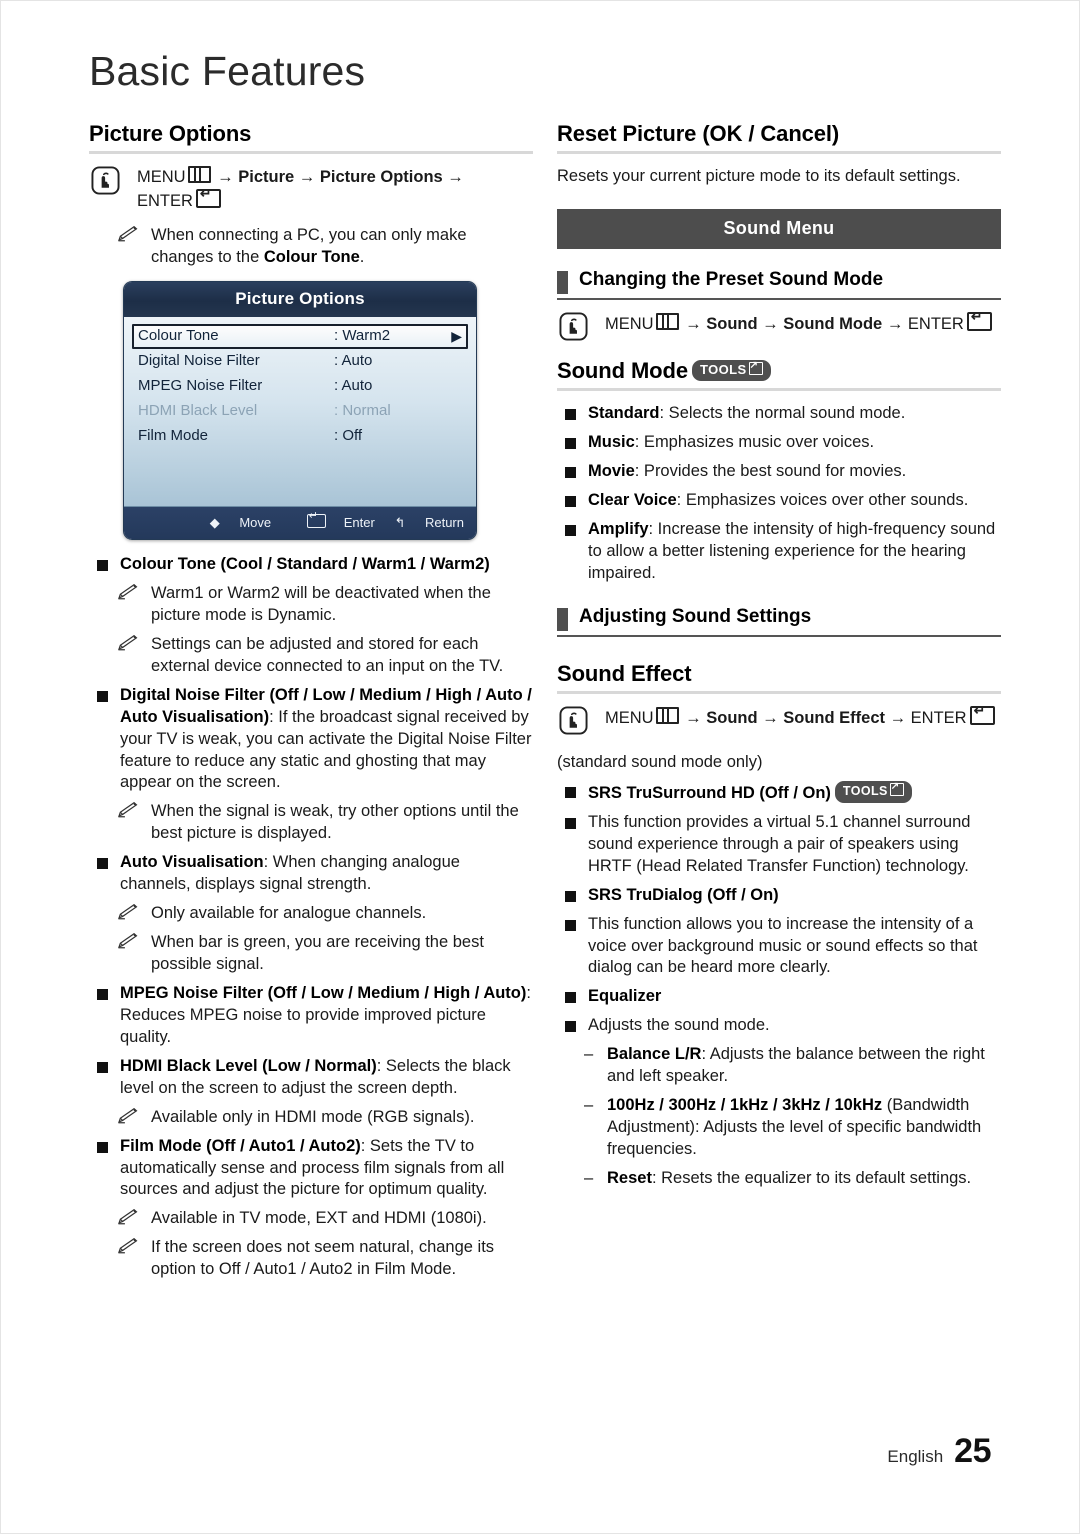  I want to click on osd-hint-return-label: Return, so click(444, 523).